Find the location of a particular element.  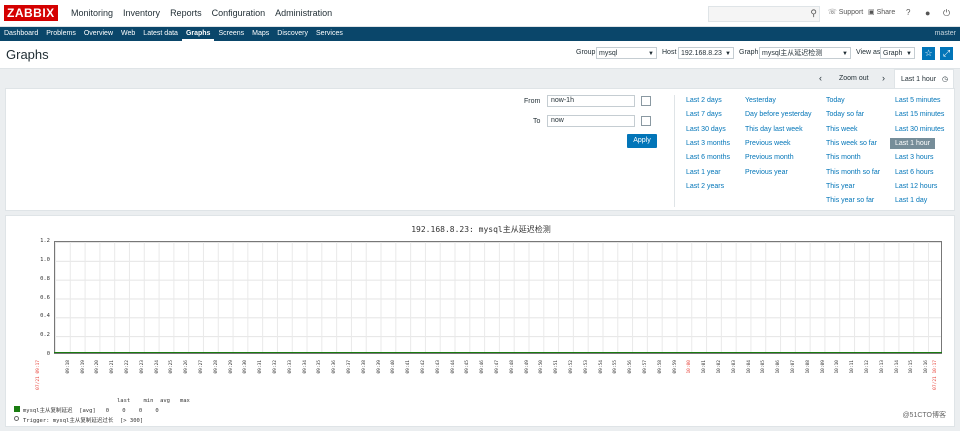

x-tick-label: 09:29 is located at coordinates (231, 367).